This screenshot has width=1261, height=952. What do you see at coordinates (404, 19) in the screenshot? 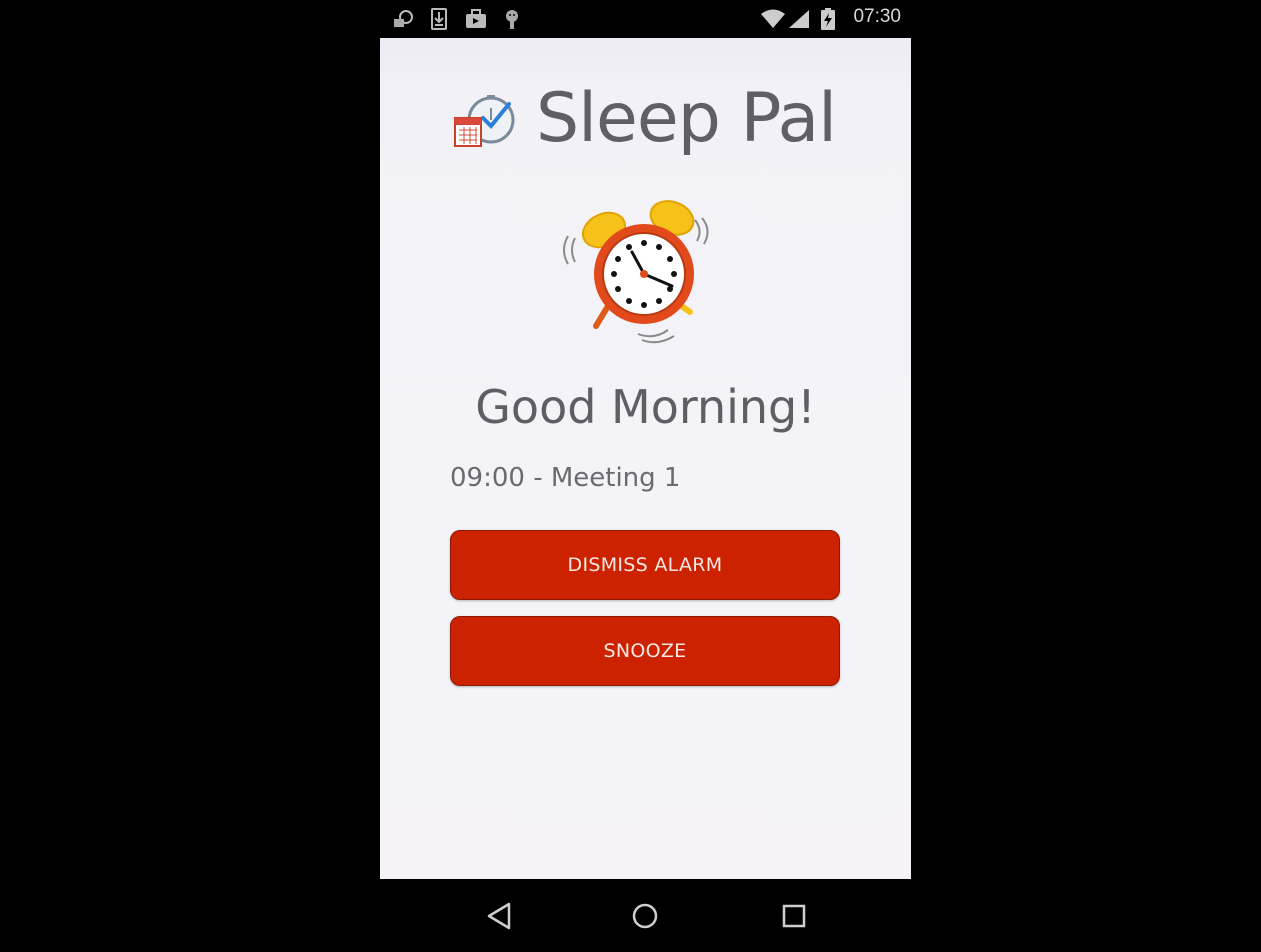
I see `clock-calendar-notification-icon` at bounding box center [404, 19].